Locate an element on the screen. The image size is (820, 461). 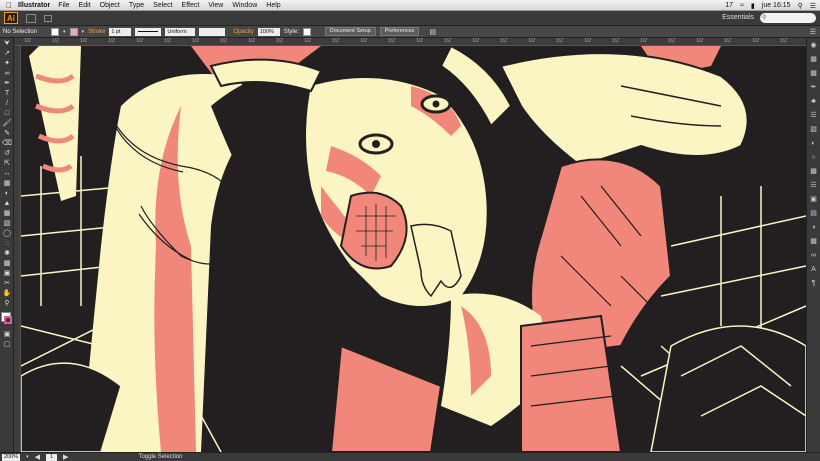
zoom-tool-icon: ⚲ is located at coordinates (7, 303).